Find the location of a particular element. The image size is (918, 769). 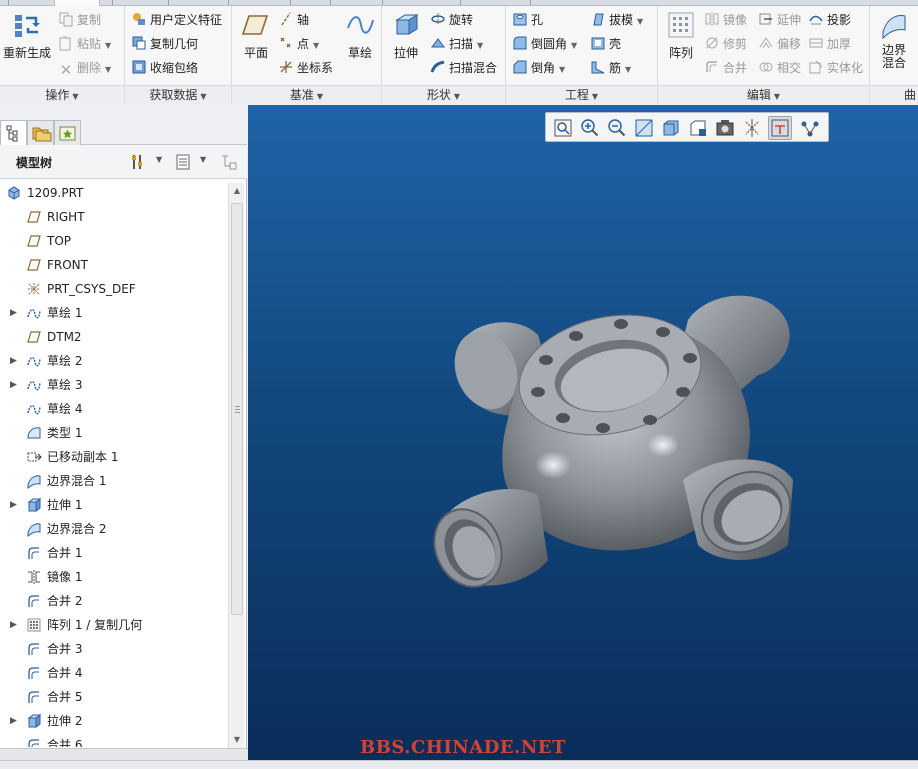

tree-item: 合并 6 is located at coordinates (114, 740).